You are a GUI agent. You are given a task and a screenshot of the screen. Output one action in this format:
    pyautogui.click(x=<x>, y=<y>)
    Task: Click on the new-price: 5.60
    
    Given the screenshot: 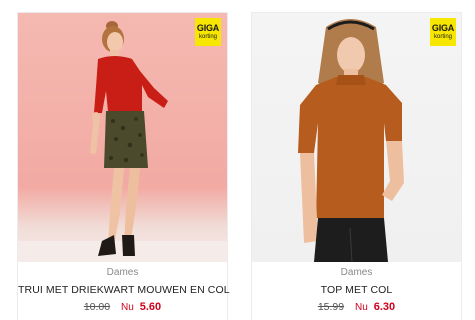 What is the action you would take?
    pyautogui.click(x=150, y=307)
    